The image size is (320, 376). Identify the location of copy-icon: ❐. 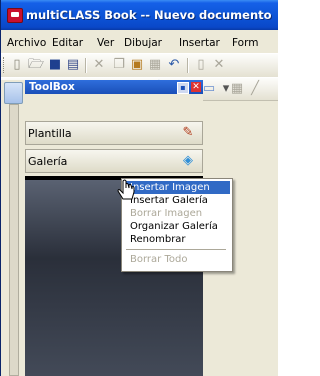
(119, 65).